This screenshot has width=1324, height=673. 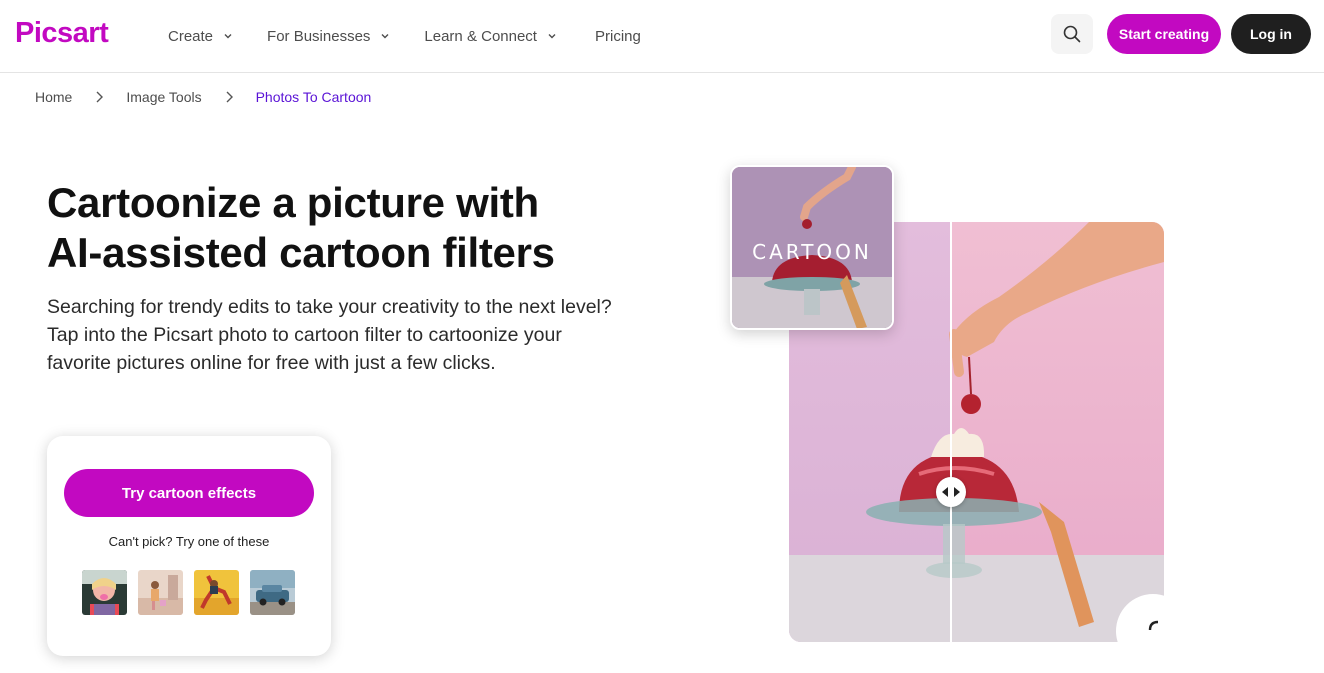 I want to click on sample-image-street-woman, so click(x=160, y=592).